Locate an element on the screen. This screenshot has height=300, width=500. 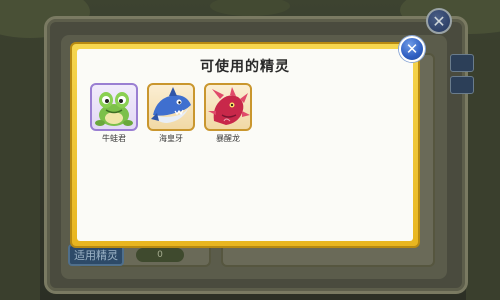
sprite-name: 暴醒龙 is located at coordinates (228, 138).